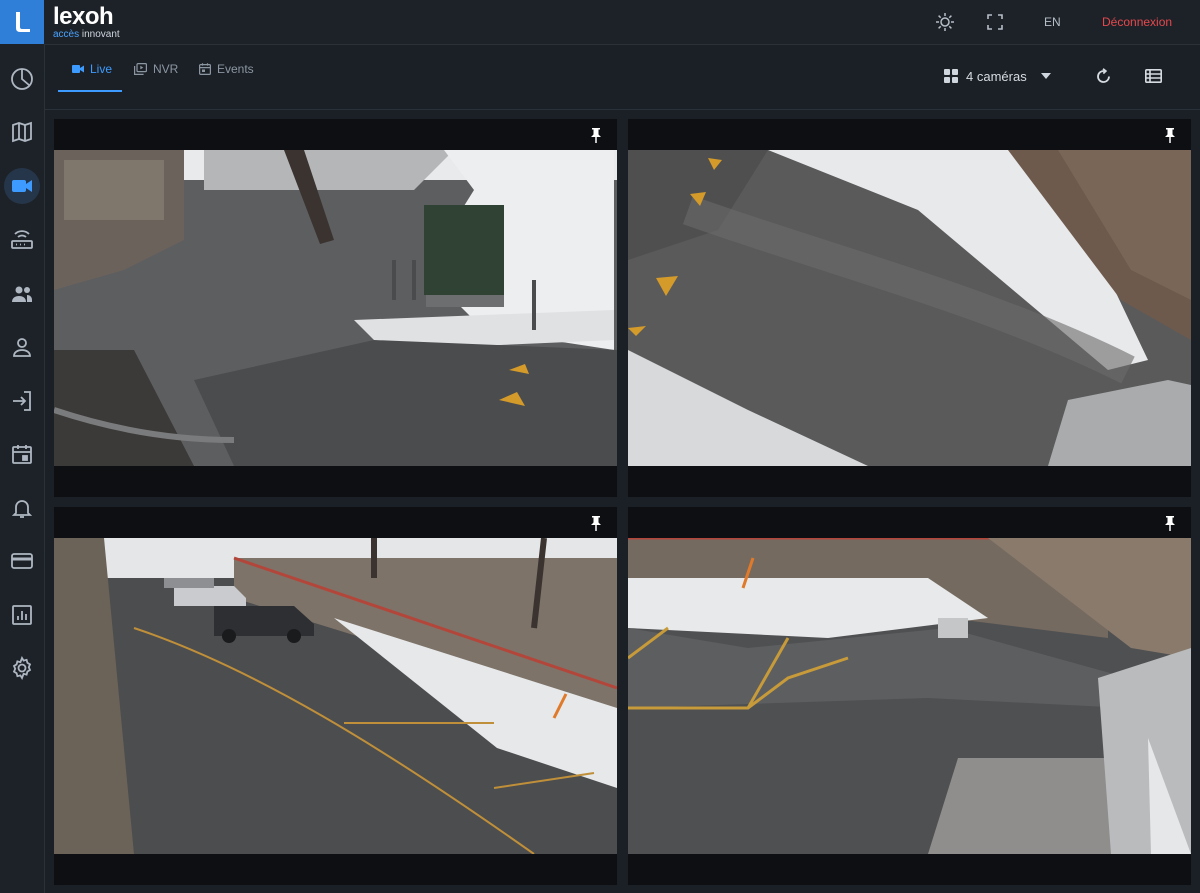 The height and width of the screenshot is (893, 1200). I want to click on sidebar-item-devices, so click(22, 240).